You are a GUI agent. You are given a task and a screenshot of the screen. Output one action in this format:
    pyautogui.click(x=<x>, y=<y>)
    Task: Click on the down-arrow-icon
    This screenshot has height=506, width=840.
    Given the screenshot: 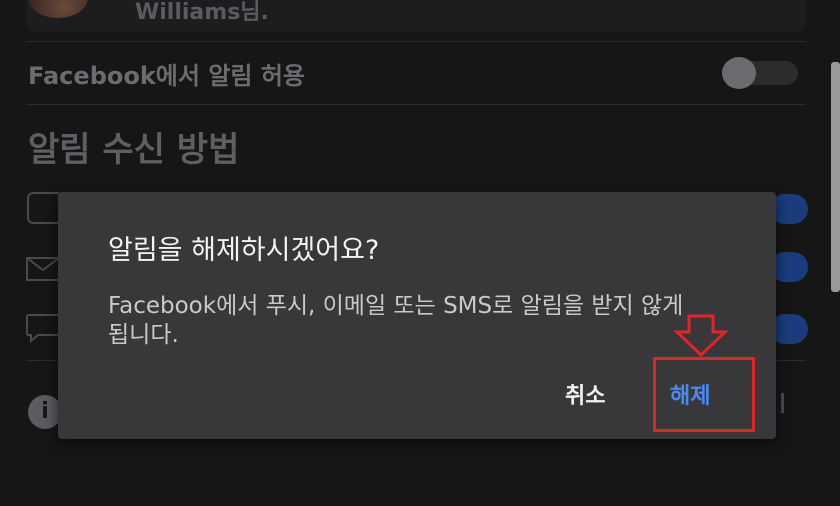 What is the action you would take?
    pyautogui.click(x=701, y=336)
    